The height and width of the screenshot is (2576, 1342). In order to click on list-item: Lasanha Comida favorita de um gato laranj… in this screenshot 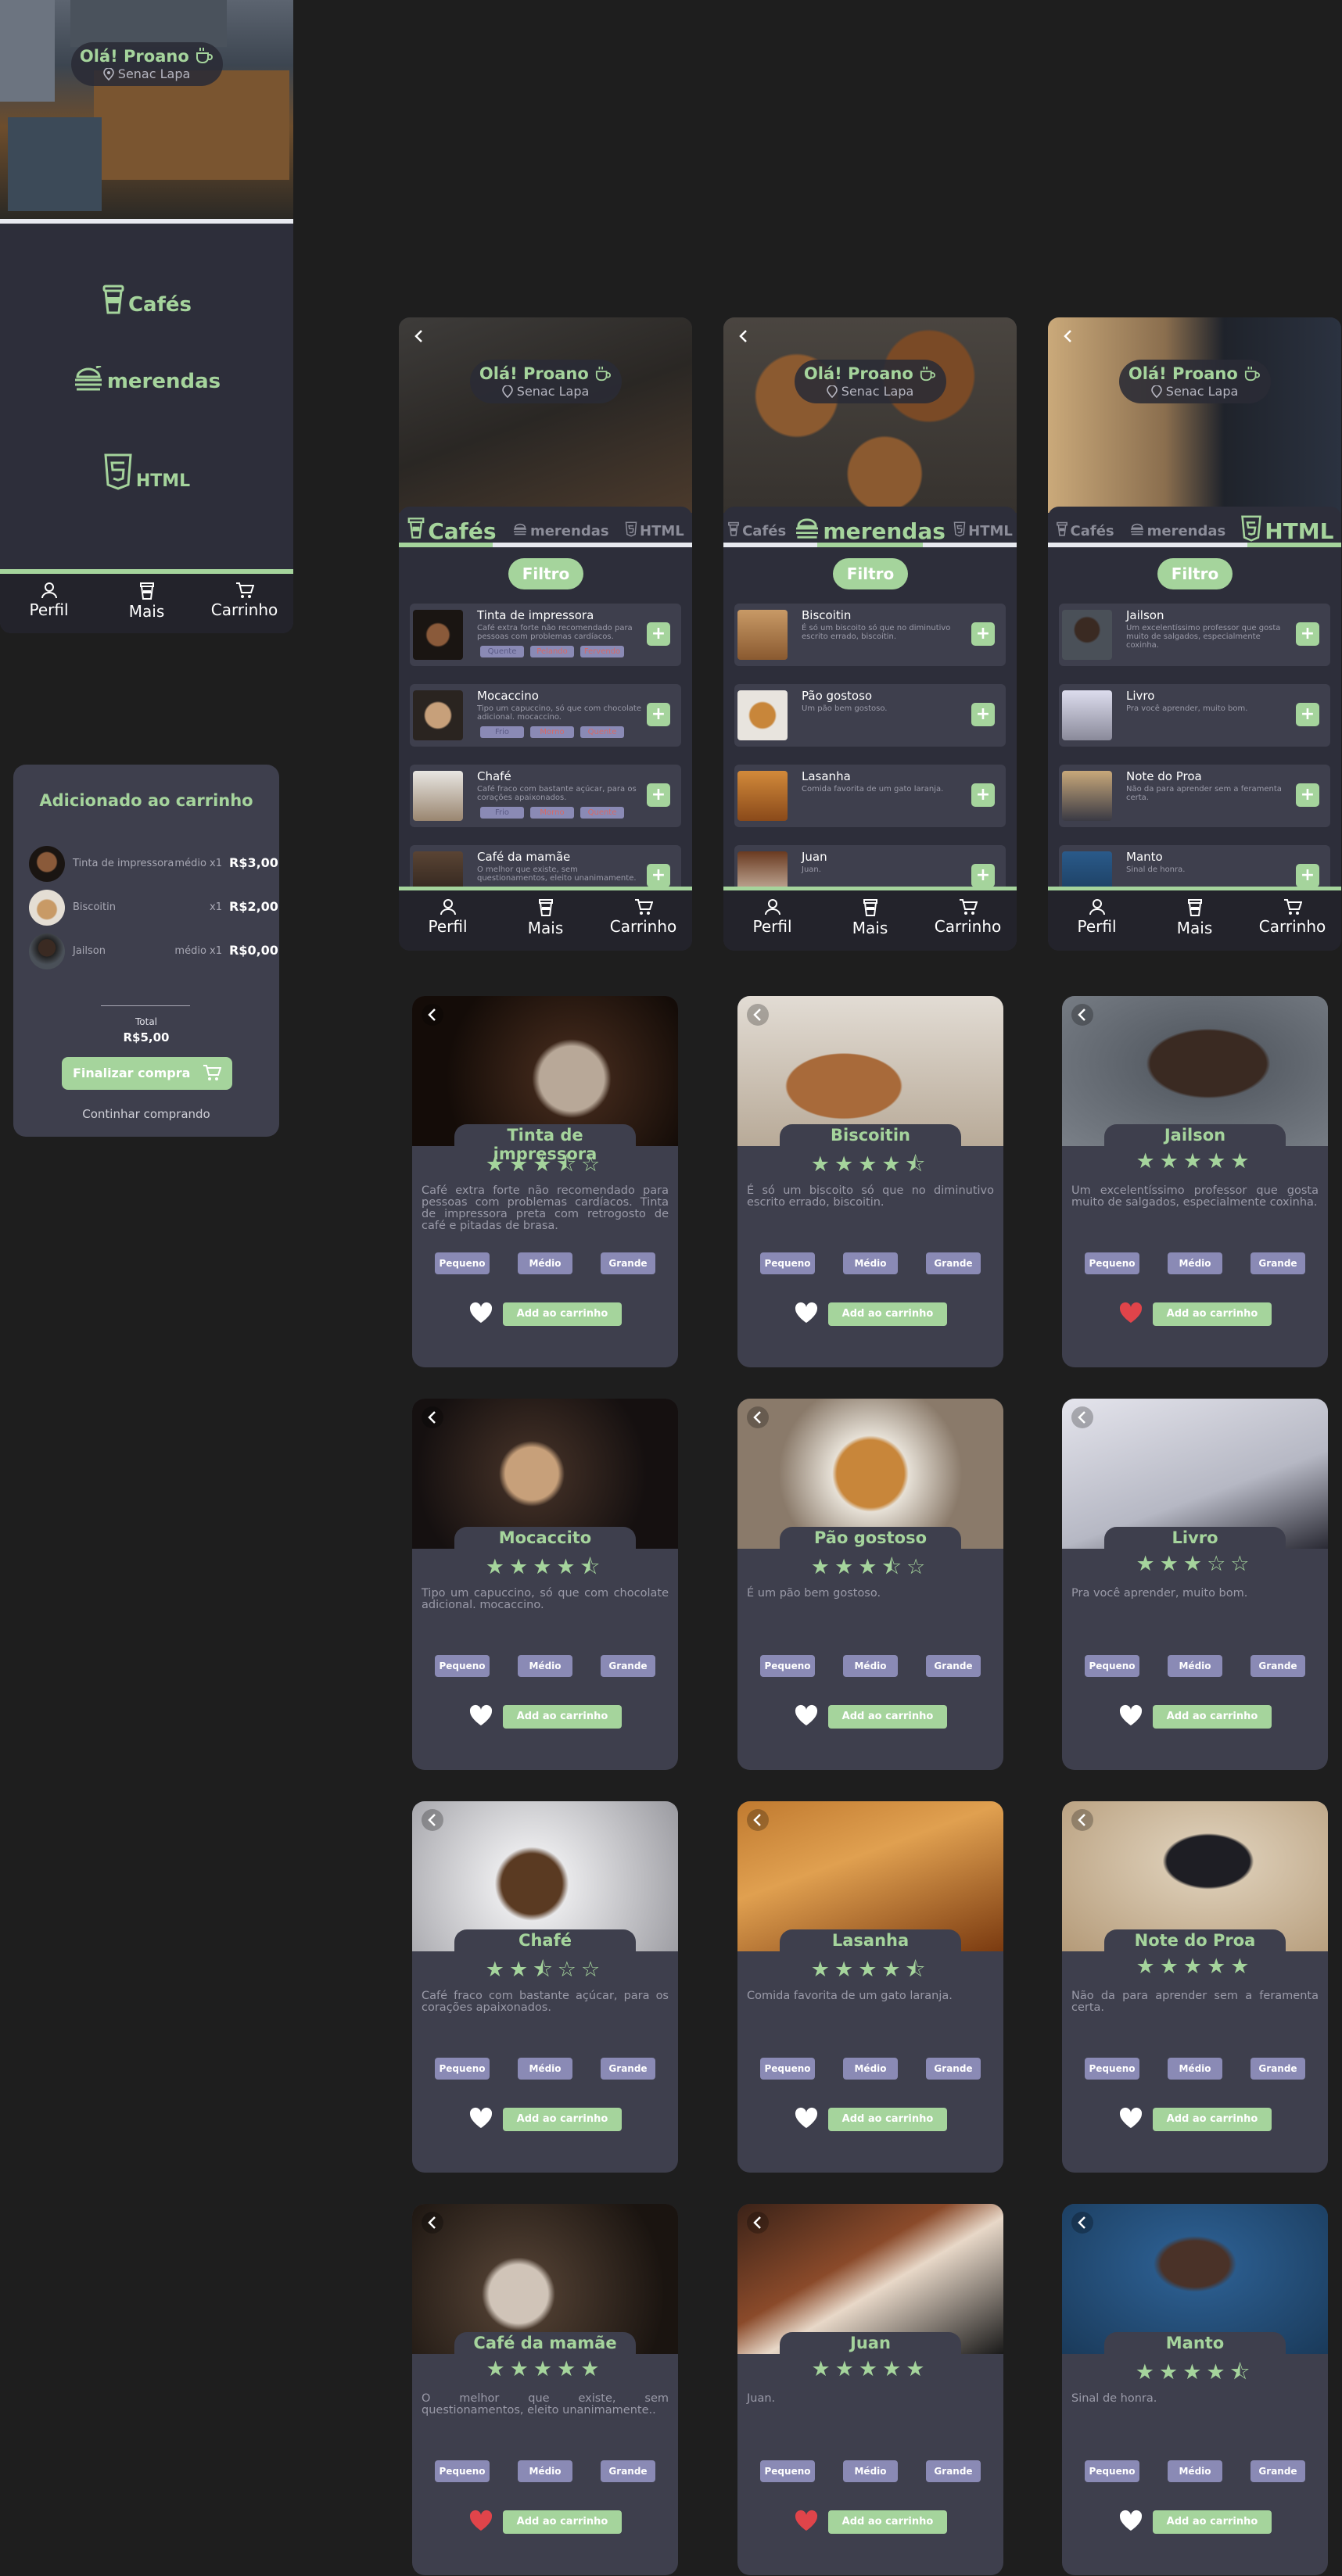, I will do `click(870, 796)`.